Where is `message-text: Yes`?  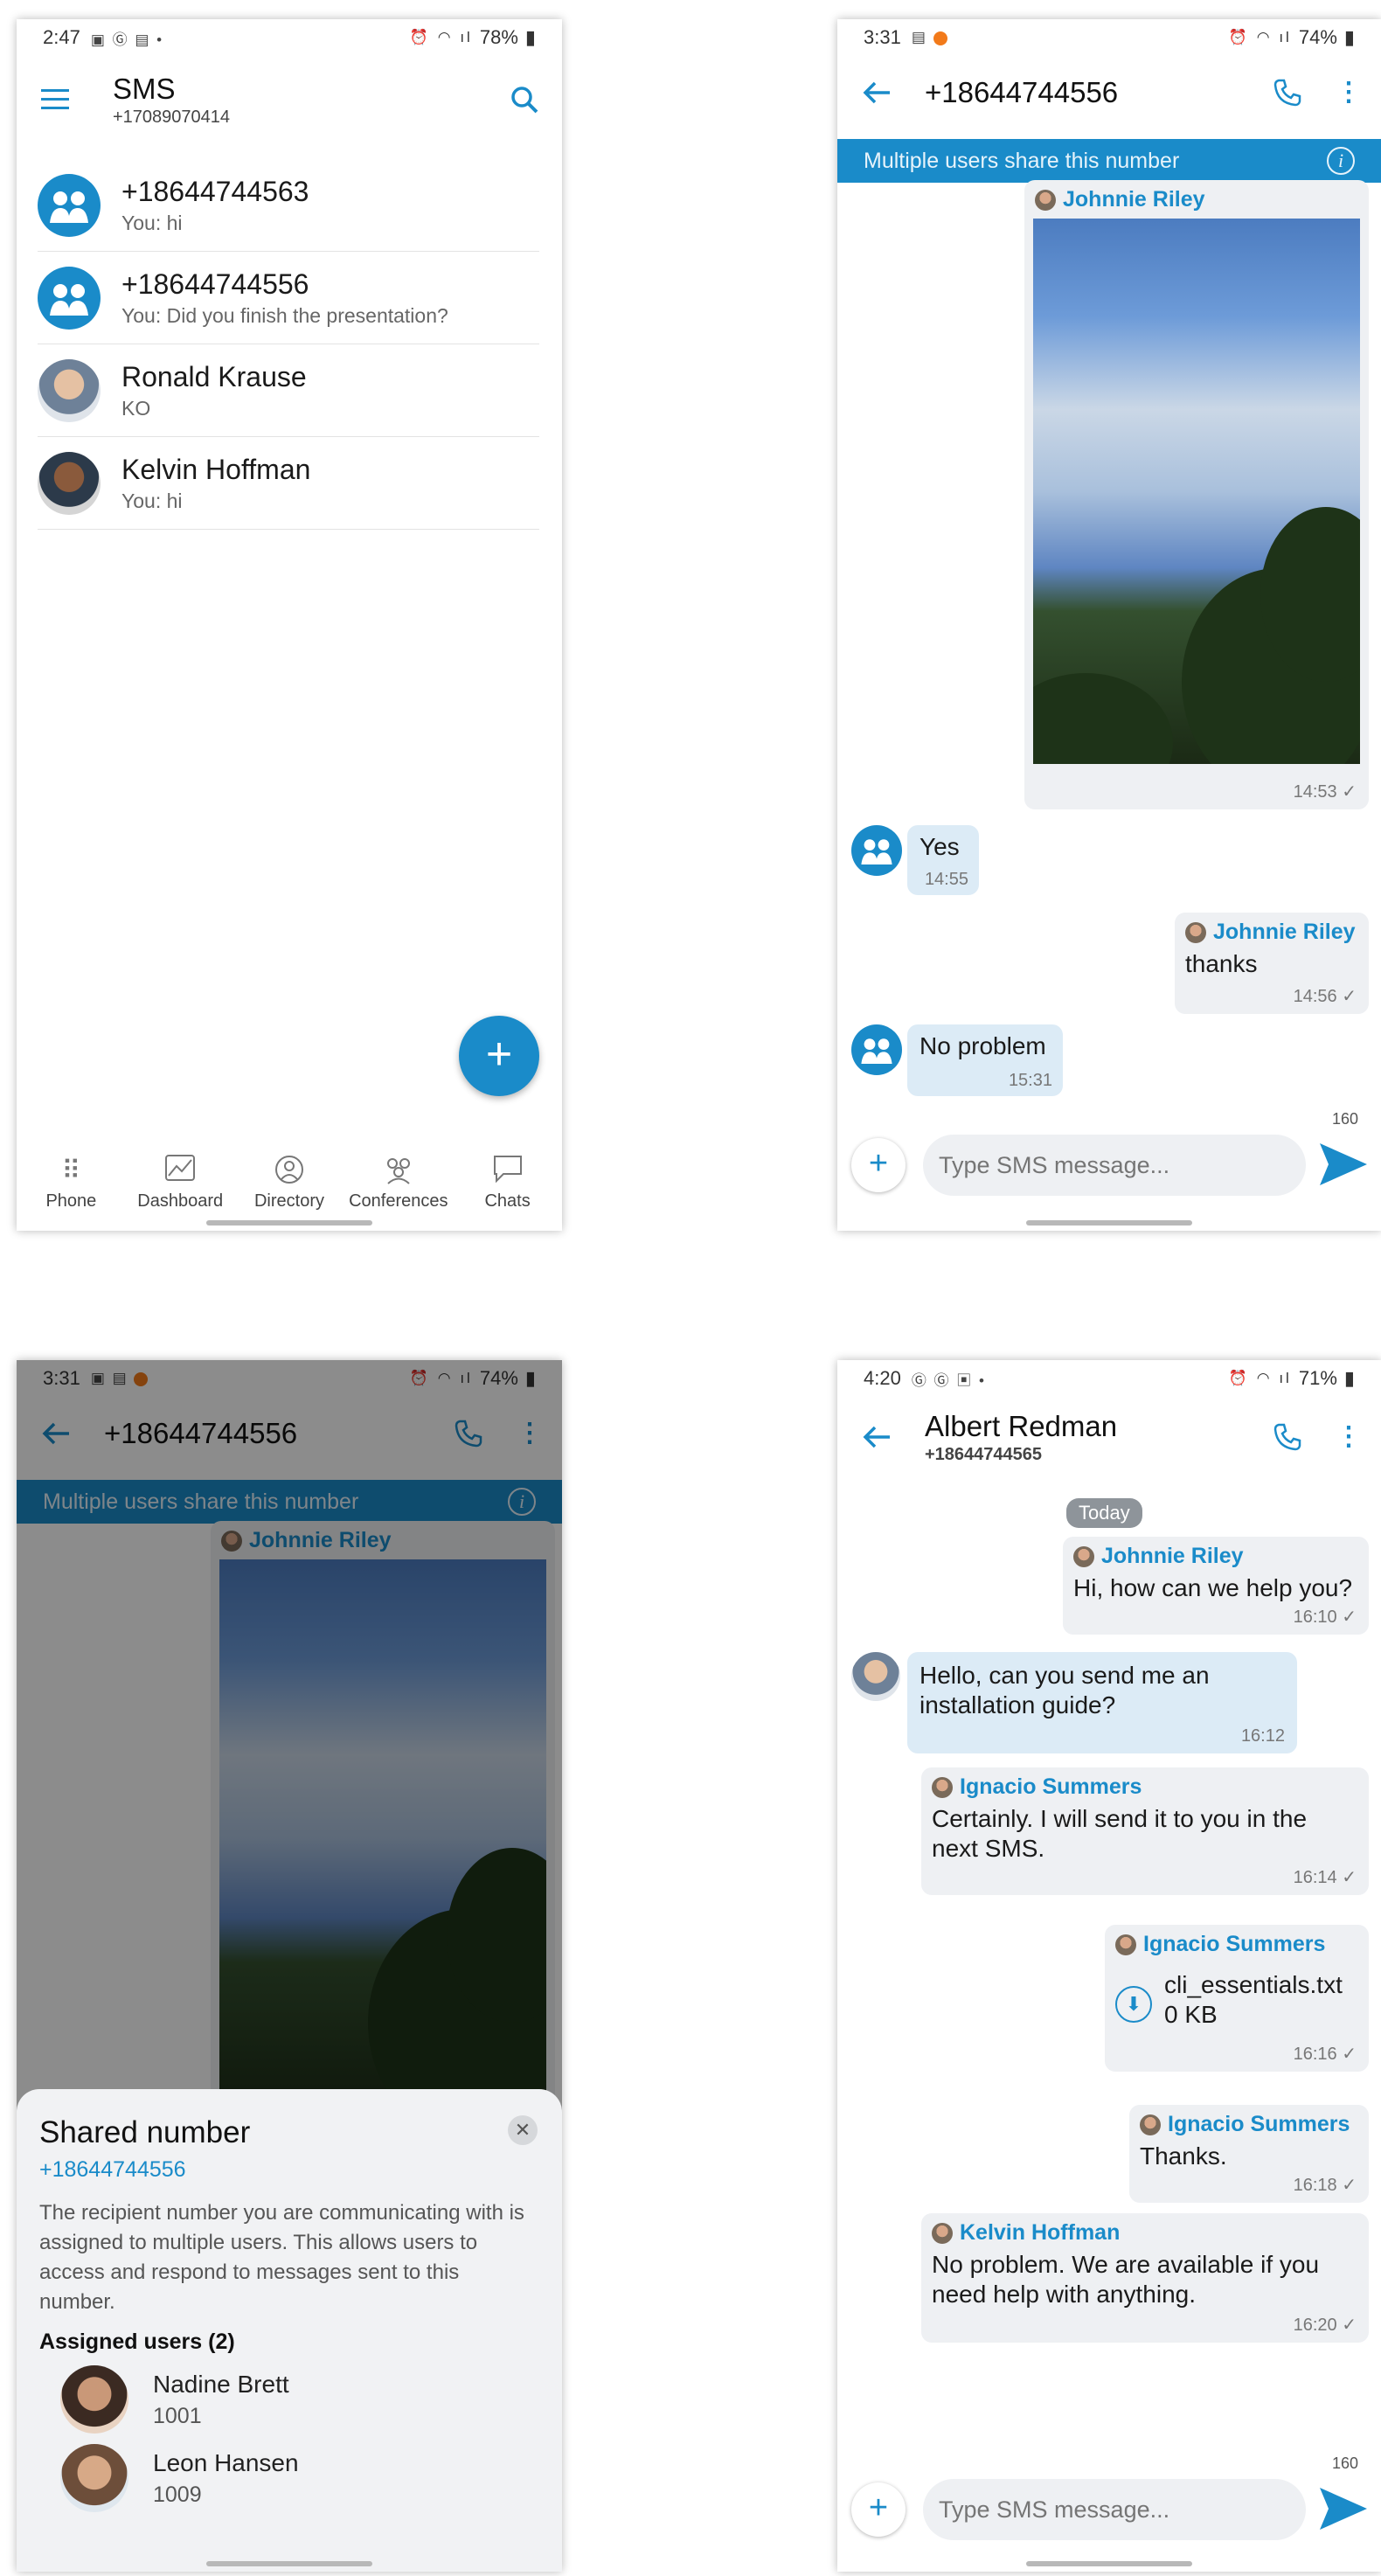
message-text: Yes is located at coordinates (940, 847).